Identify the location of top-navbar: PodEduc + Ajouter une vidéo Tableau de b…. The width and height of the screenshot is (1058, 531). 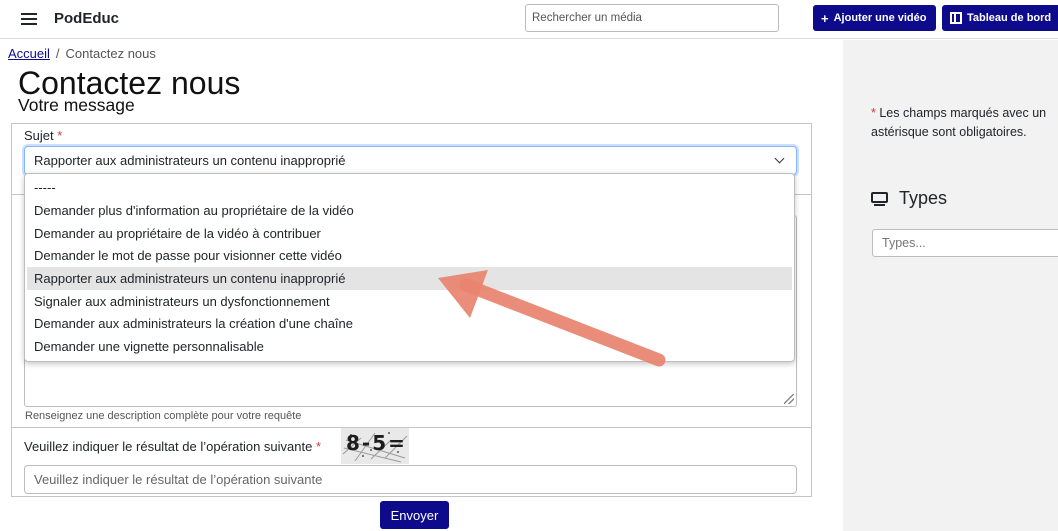
(529, 19).